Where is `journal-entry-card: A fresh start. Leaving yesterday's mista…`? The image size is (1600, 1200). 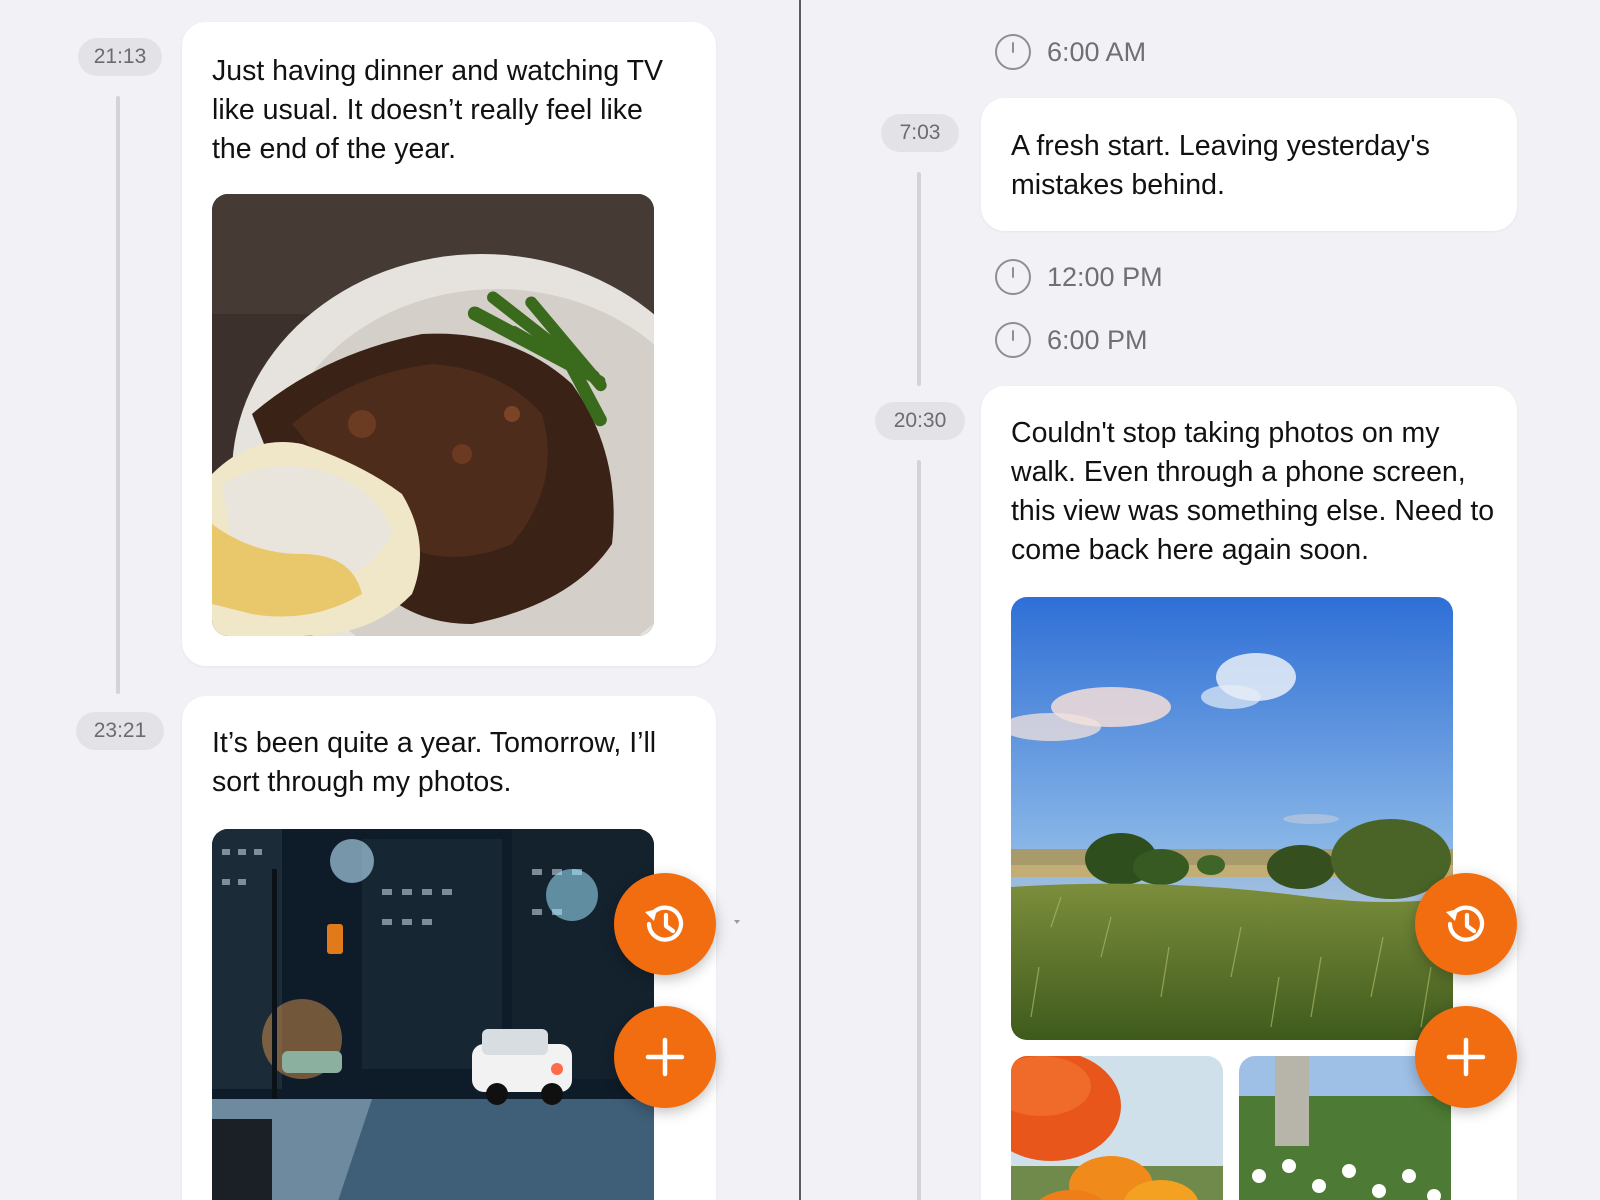
journal-entry-card: A fresh start. Leaving yesterday's mista… is located at coordinates (1249, 164).